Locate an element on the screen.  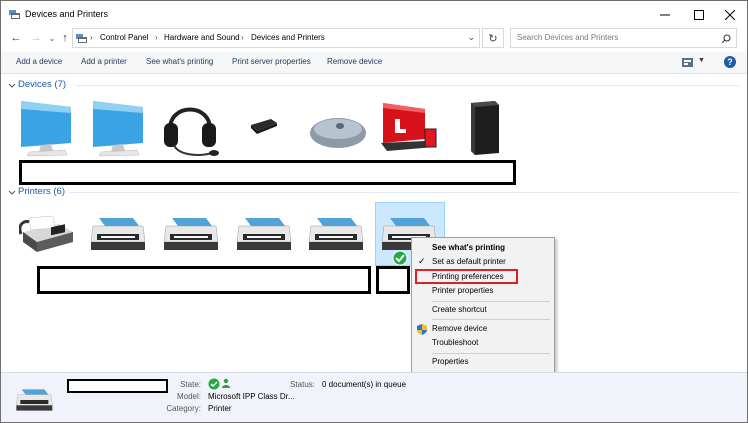
title-bar: Devices and Printers is located at coordinates (374, 14).